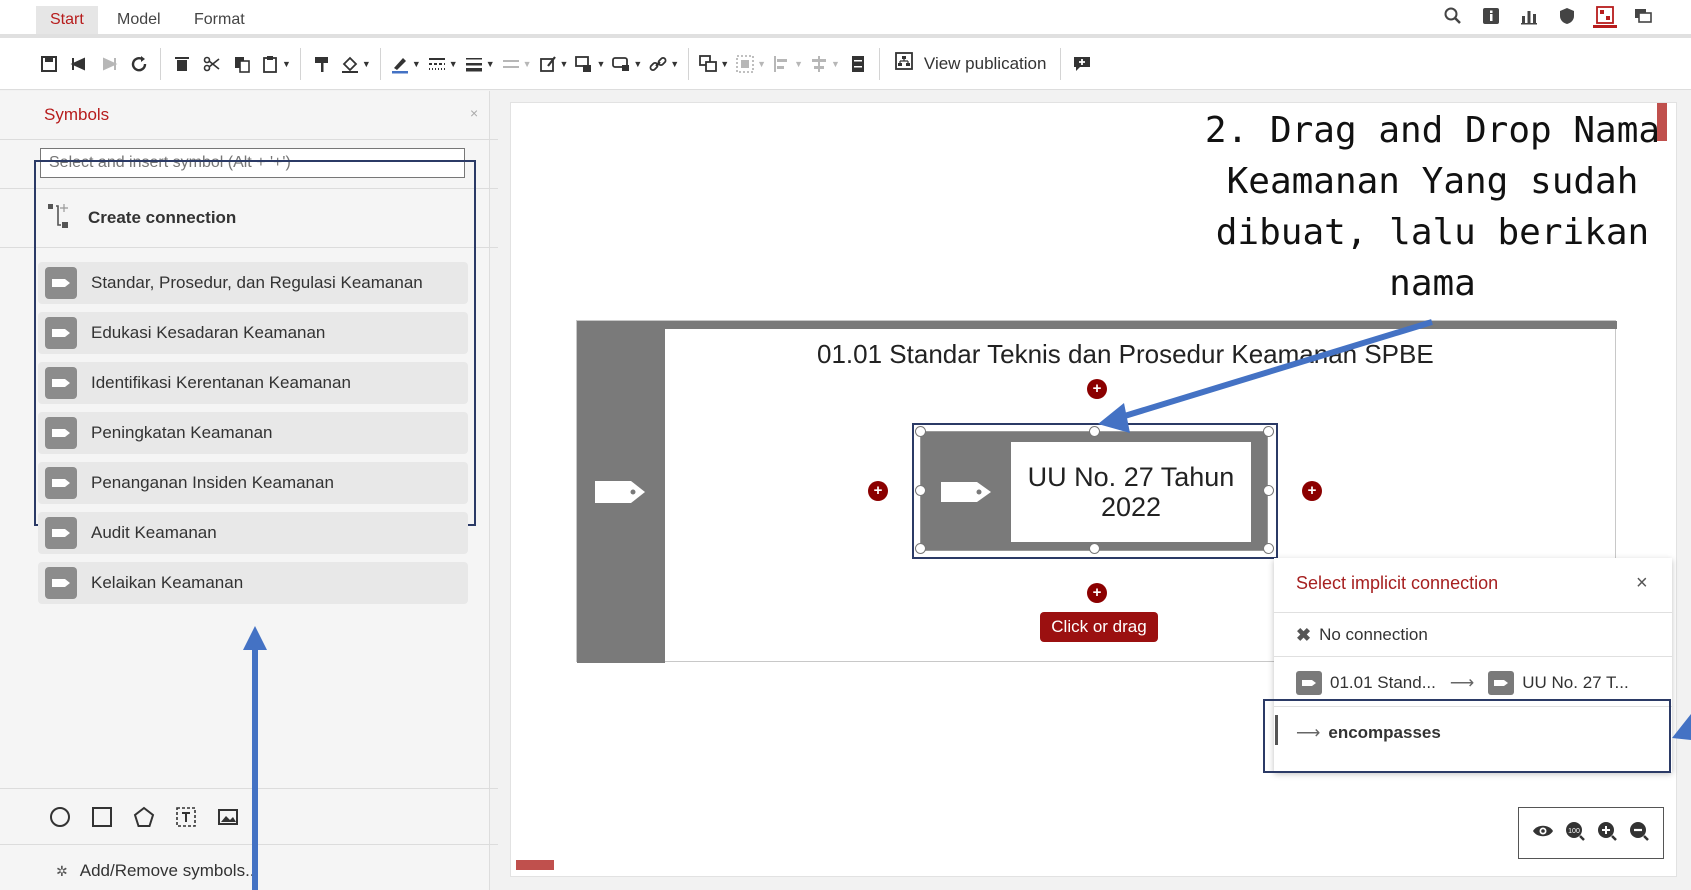 The height and width of the screenshot is (890, 1691). What do you see at coordinates (1082, 64) in the screenshot?
I see `add-comment-icon` at bounding box center [1082, 64].